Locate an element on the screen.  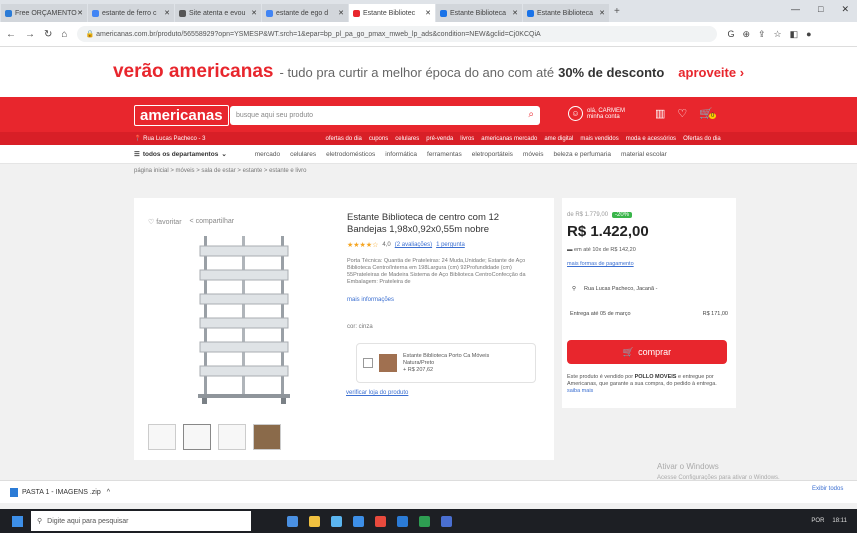
subnav-link: mais vendidos is located at coordinates (599, 139).